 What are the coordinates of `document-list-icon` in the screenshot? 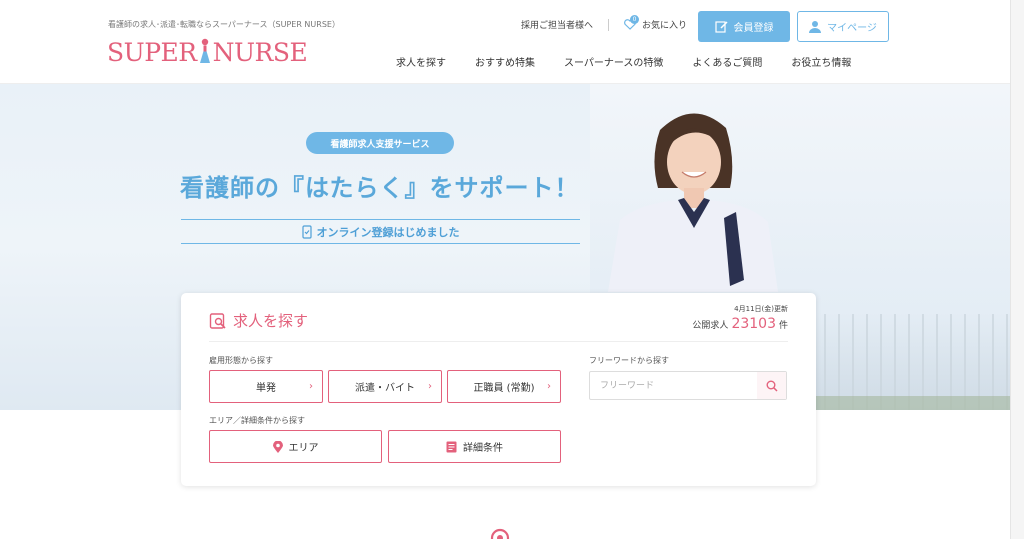 It's located at (451, 446).